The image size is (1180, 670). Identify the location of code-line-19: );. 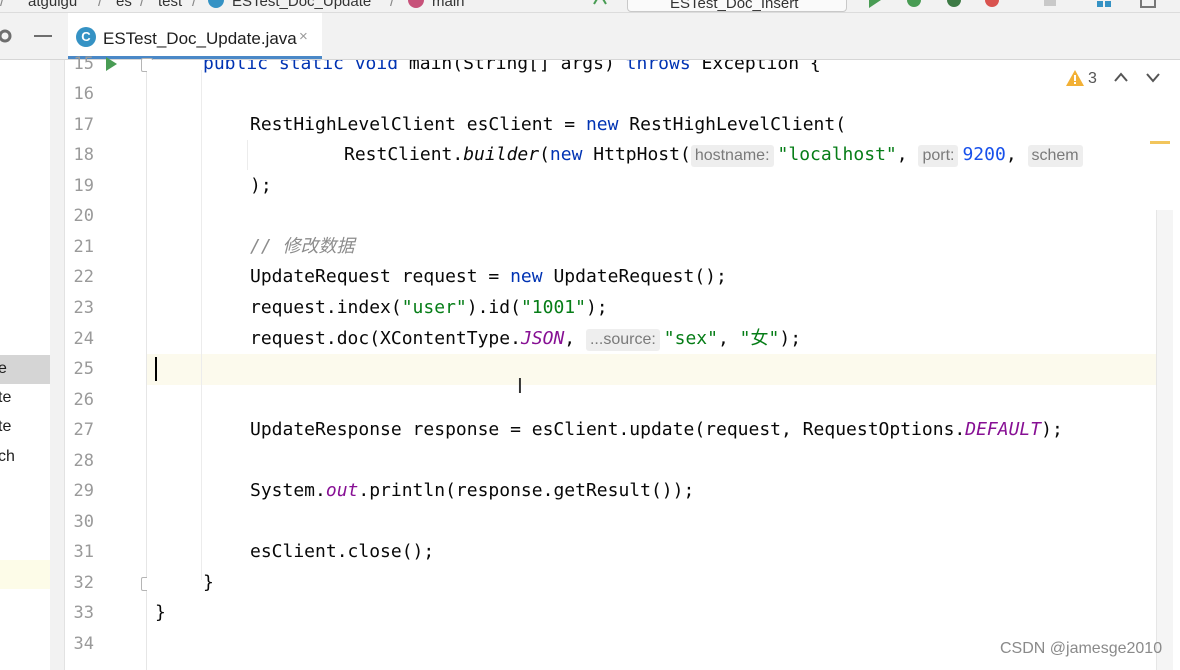
(261, 185).